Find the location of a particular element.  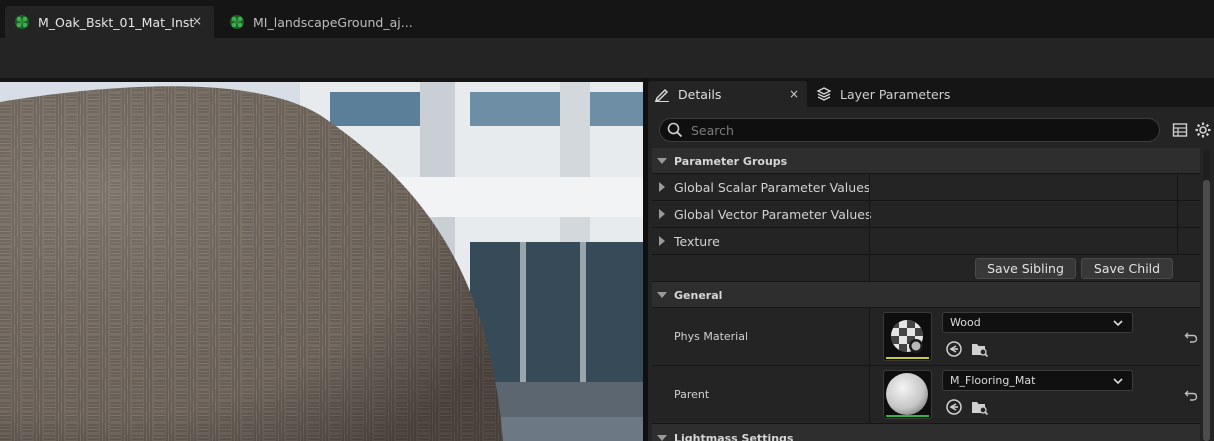

vertical-scrollbar is located at coordinates (1206, 295).